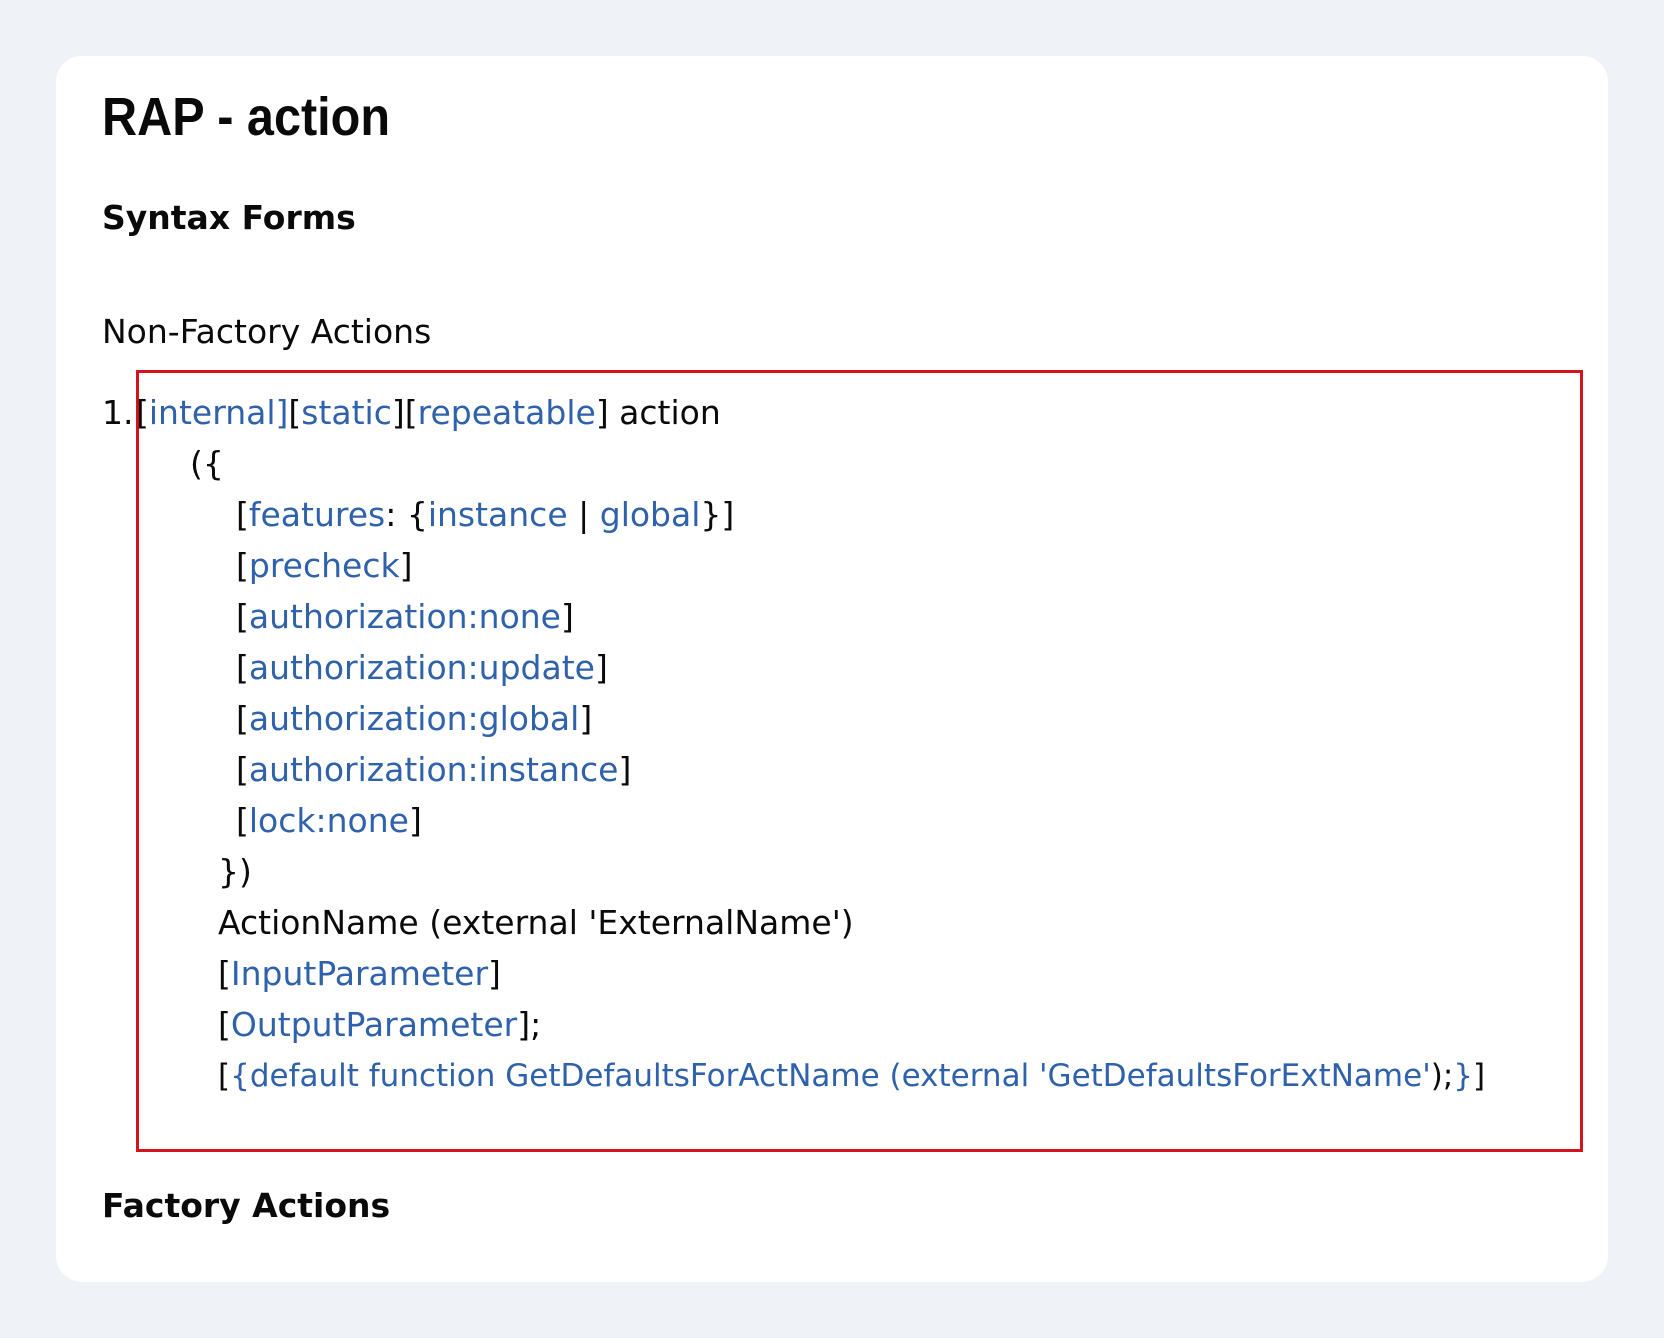  I want to click on bracket: }], so click(717, 514).